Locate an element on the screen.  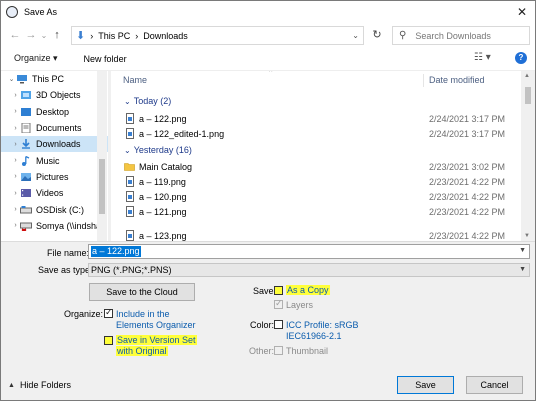
new-folder-button: New folder is located at coordinates (105, 59).